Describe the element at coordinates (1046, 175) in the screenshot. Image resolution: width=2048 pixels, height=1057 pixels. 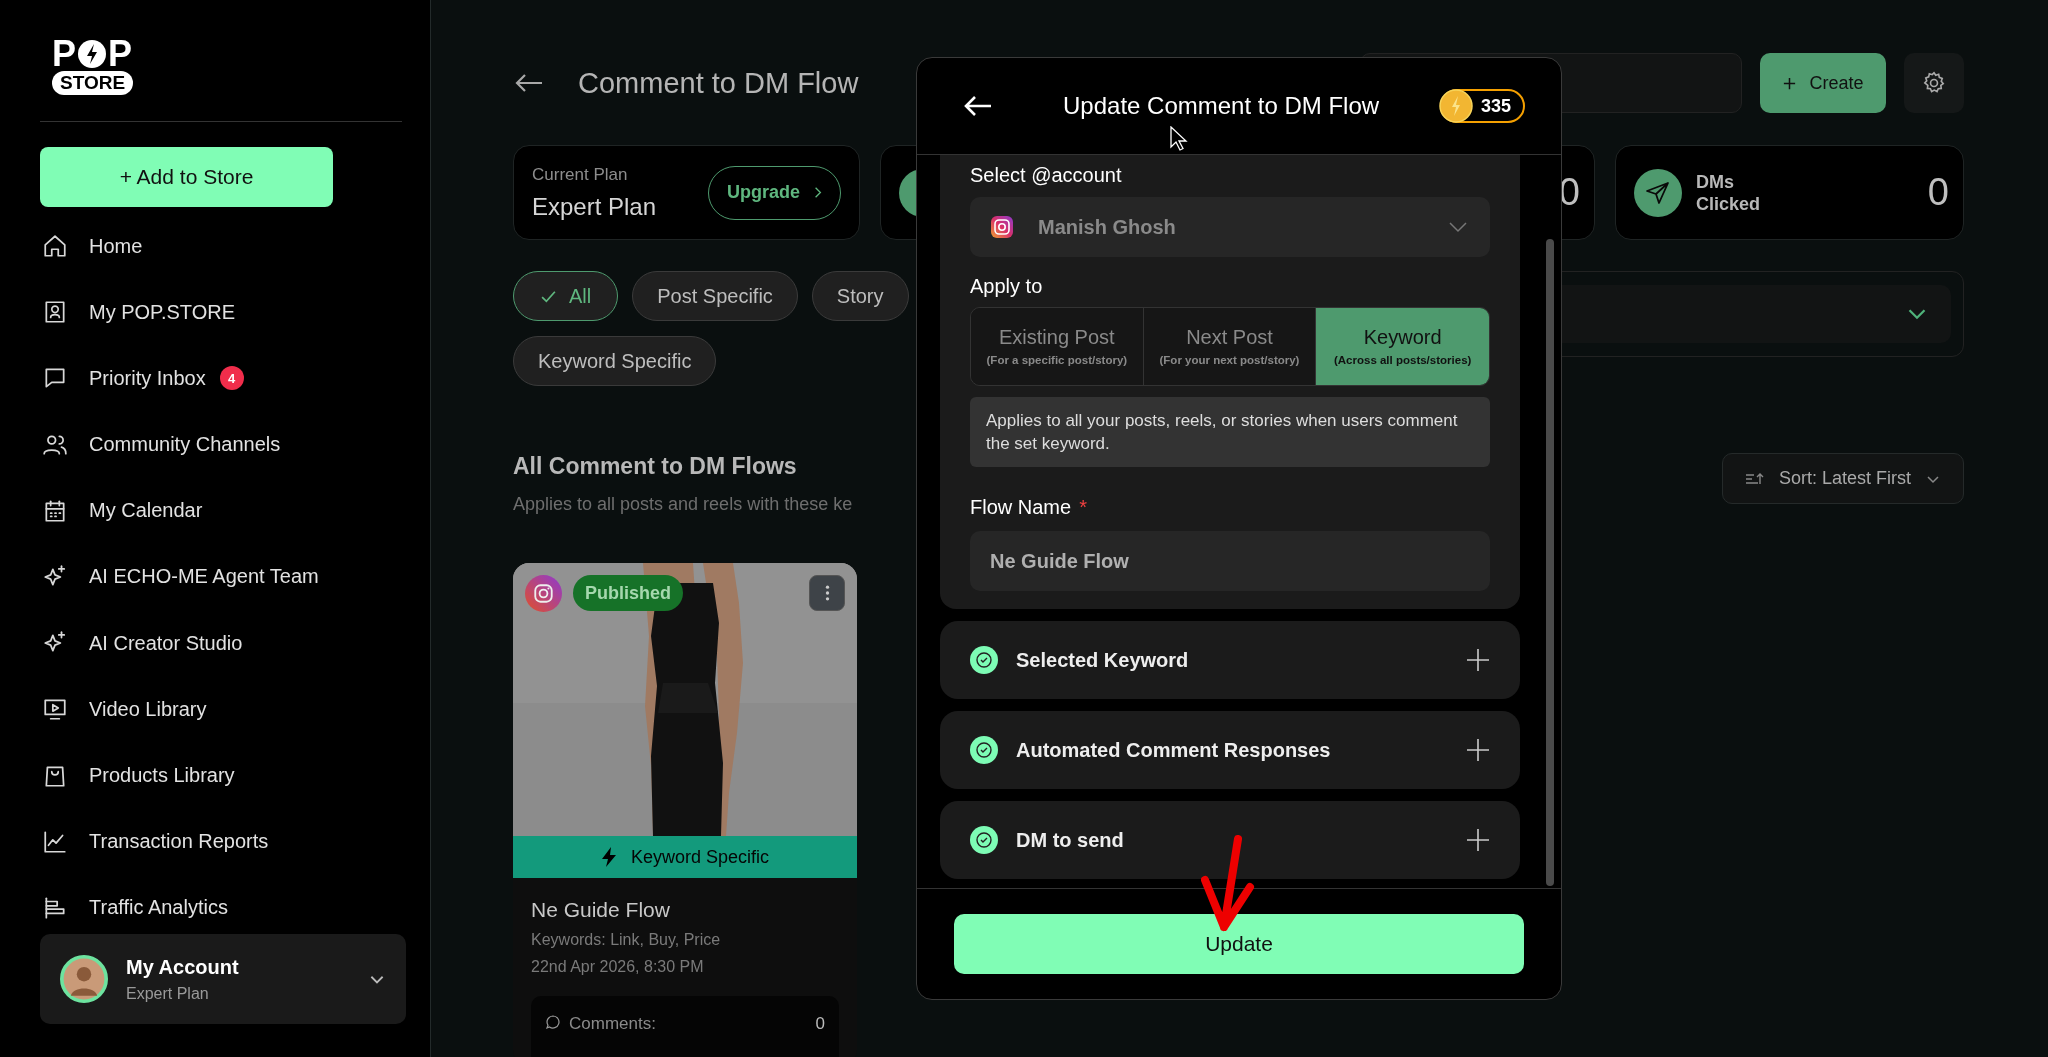
I see `field-label: Select @account` at that location.